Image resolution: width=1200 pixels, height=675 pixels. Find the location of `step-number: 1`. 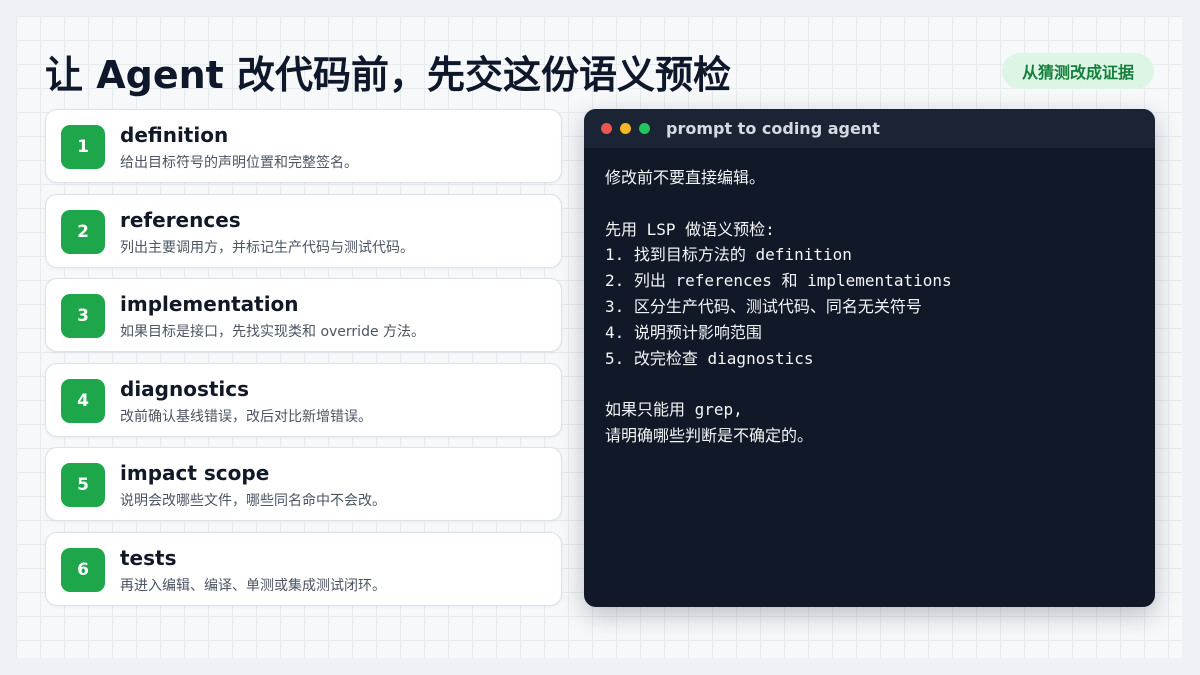

step-number: 1 is located at coordinates (83, 147).